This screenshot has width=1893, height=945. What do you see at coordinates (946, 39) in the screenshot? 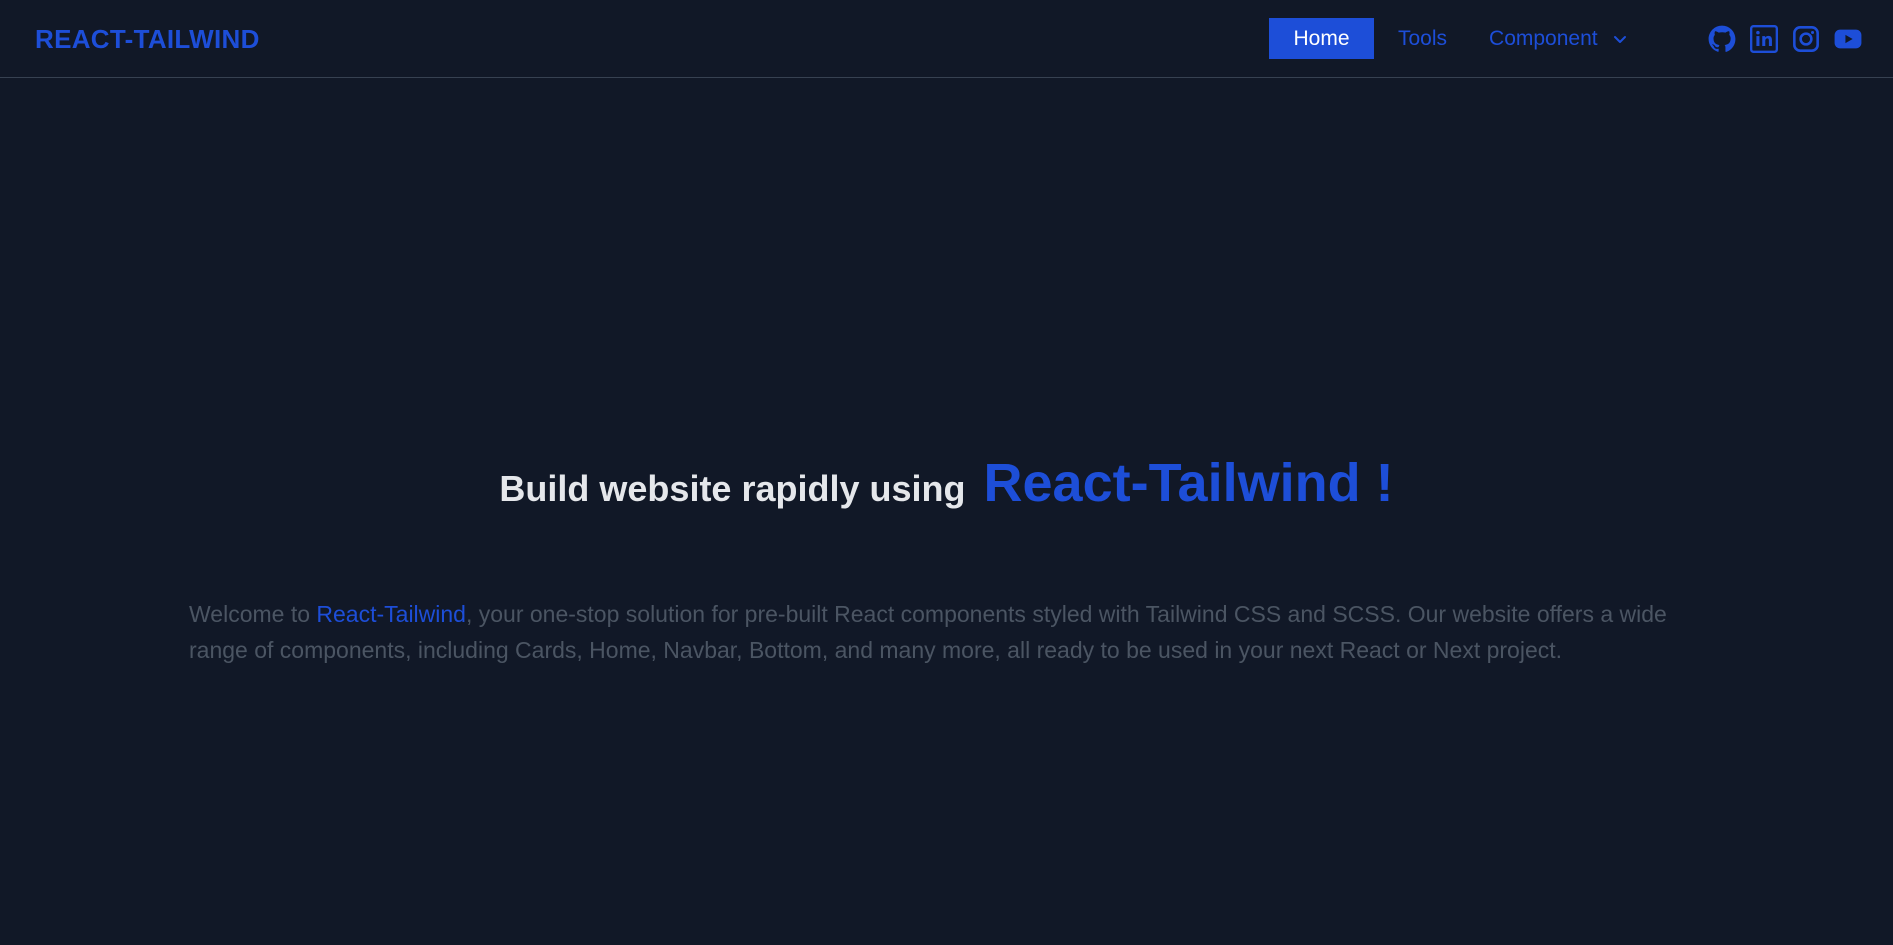
I see `navbar: REACT-TAILWIND Home Tools Component` at bounding box center [946, 39].